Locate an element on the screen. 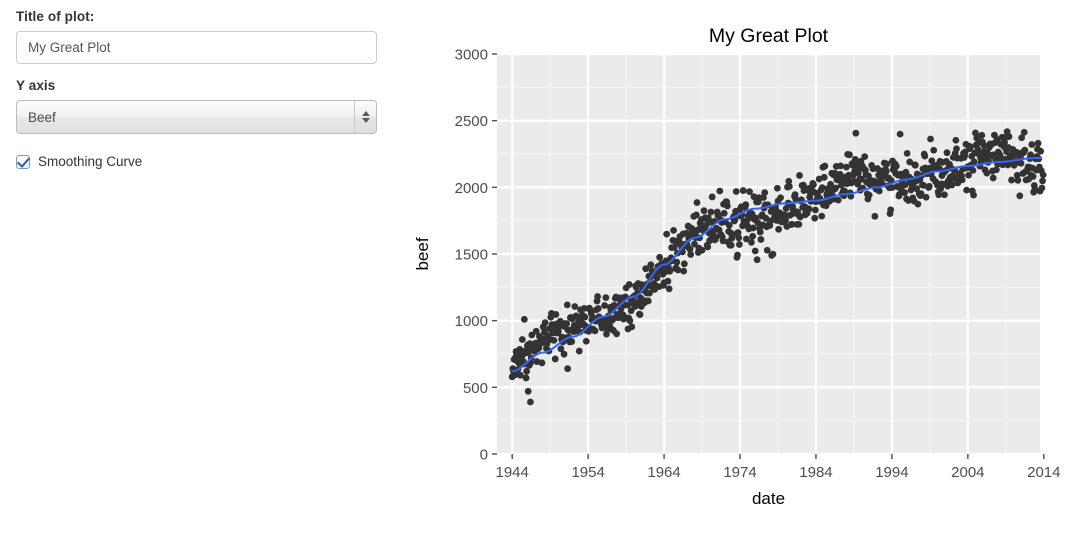 Image resolution: width=1070 pixels, height=541 pixels. y-axis-control-group: Y axis Beef is located at coordinates (201, 106).